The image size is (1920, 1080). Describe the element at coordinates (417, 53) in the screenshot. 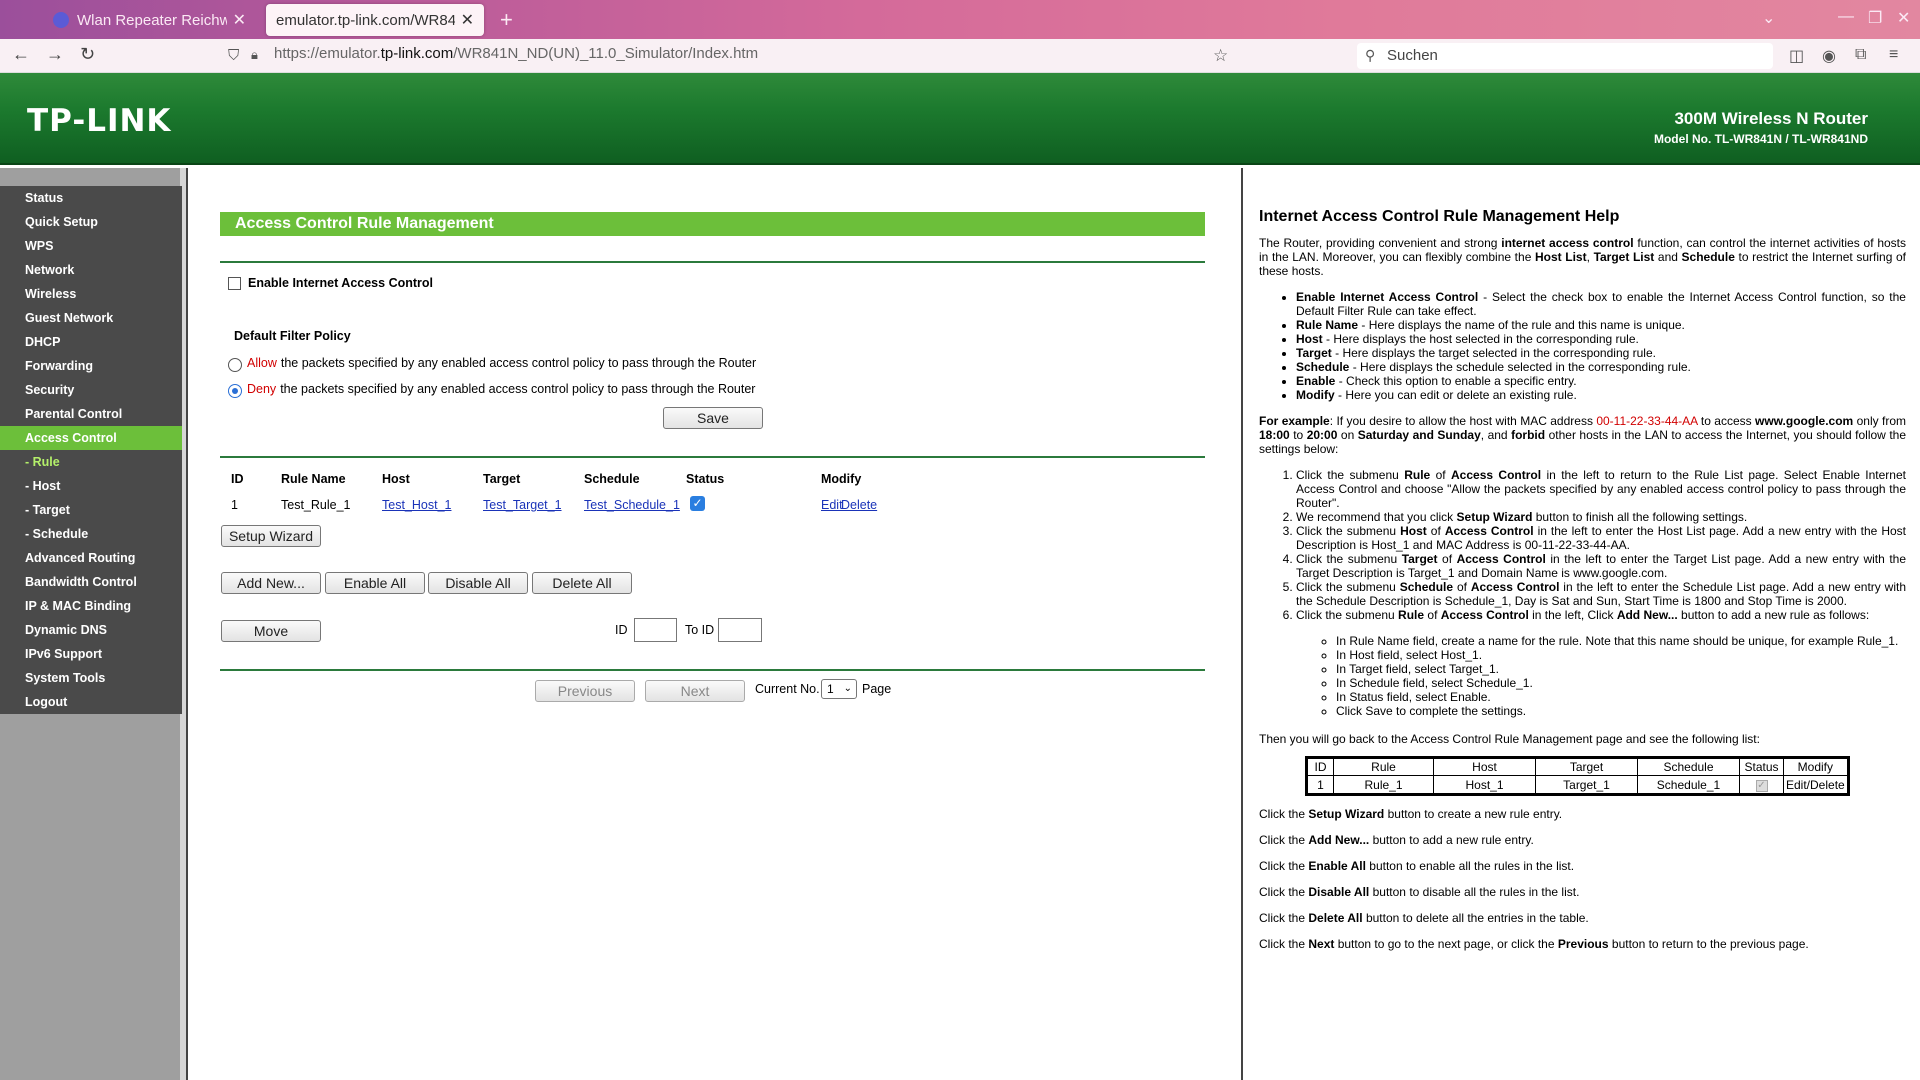

I see `url-host: tp-link.com` at that location.